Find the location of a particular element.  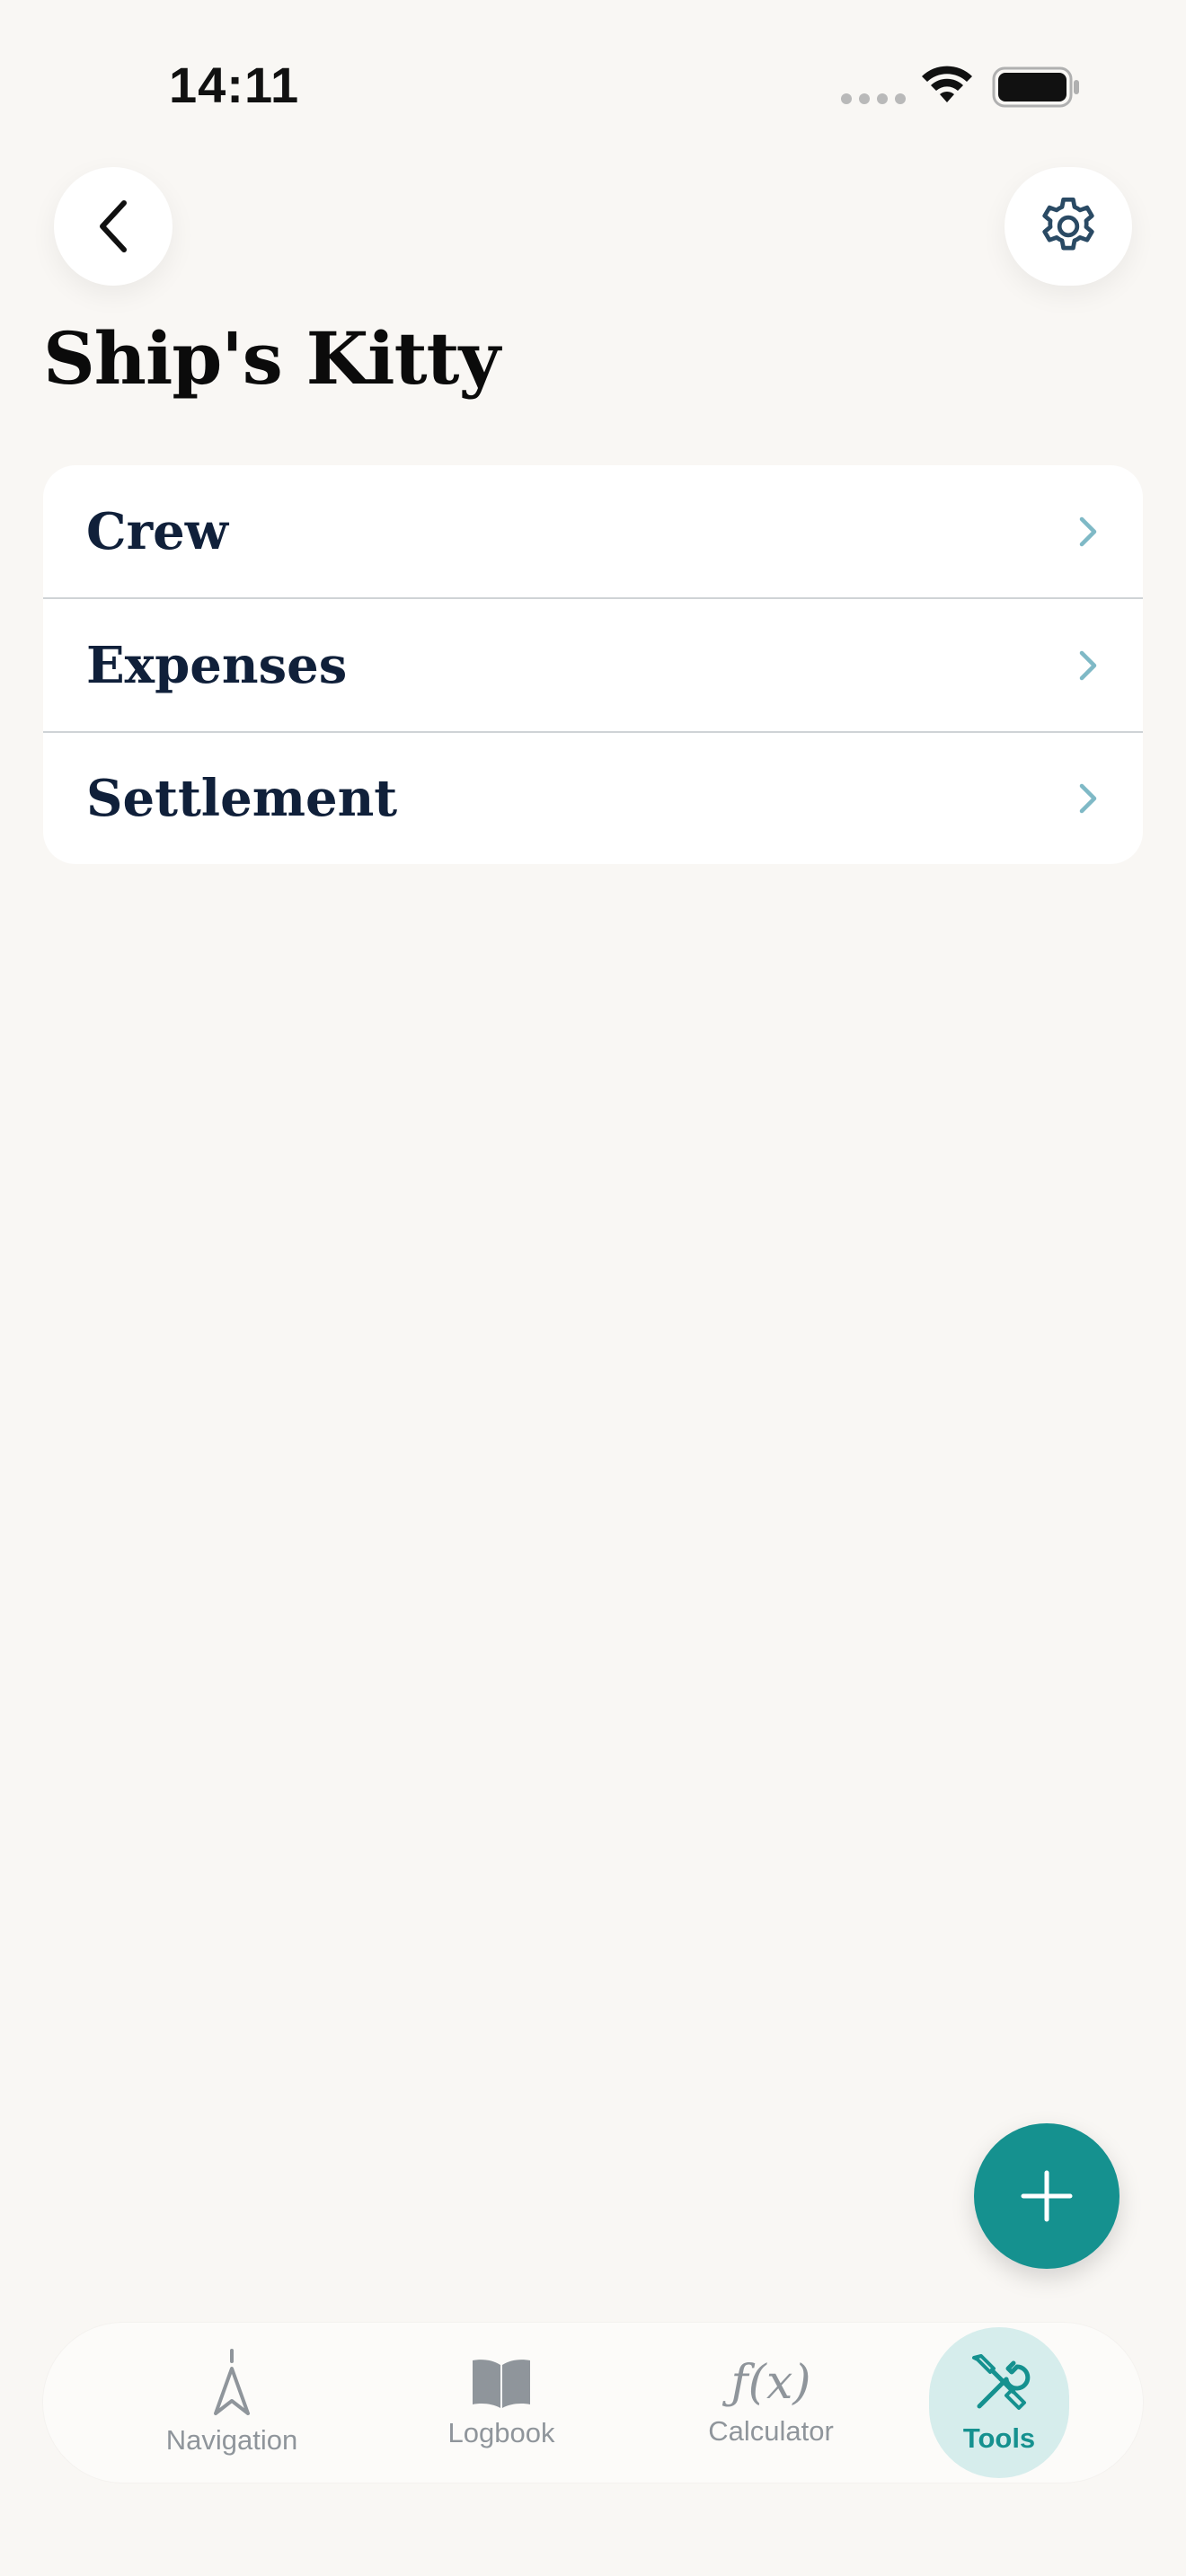

settings-button is located at coordinates (1068, 226).